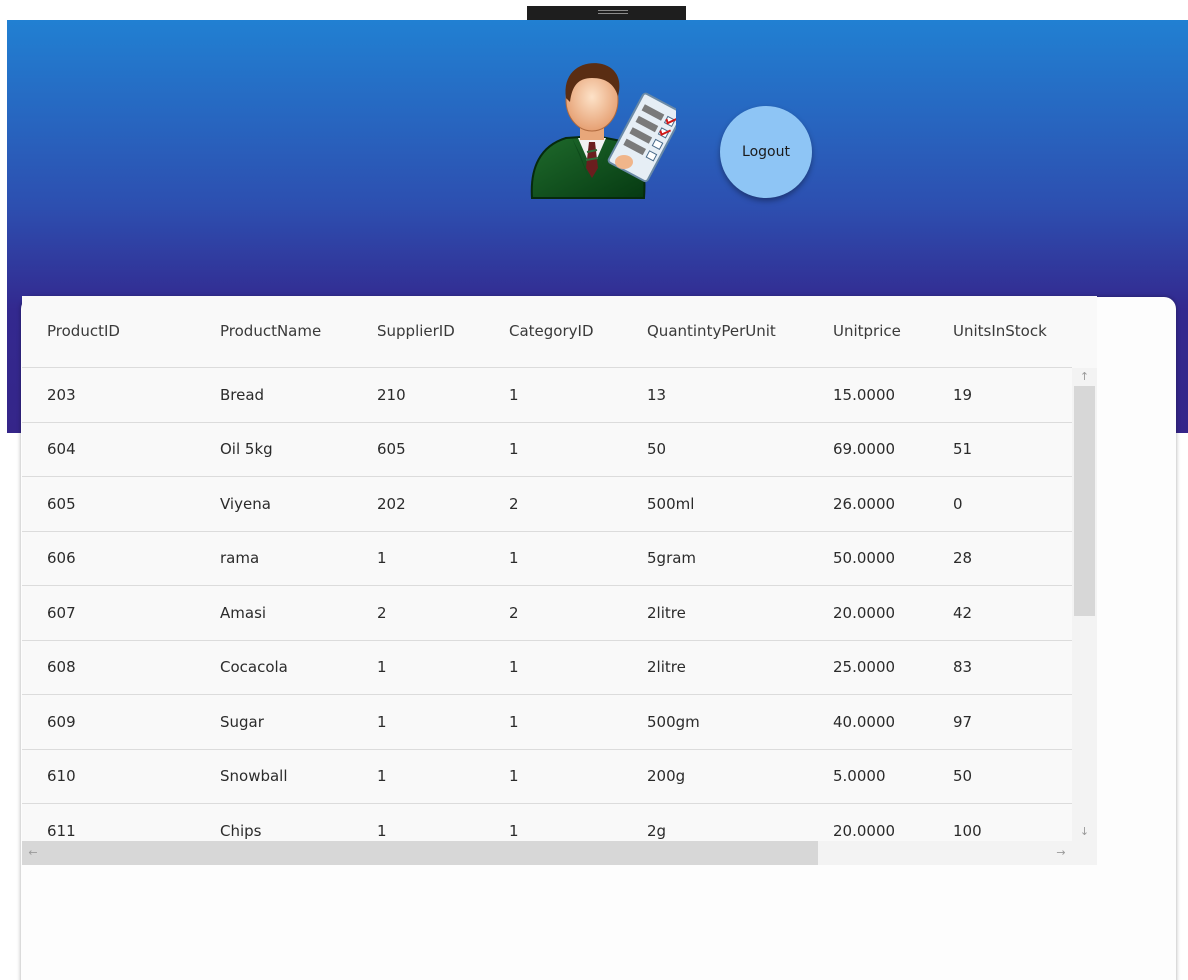 Image resolution: width=1188 pixels, height=980 pixels. Describe the element at coordinates (242, 722) in the screenshot. I see `cell-productname: Sugar` at that location.